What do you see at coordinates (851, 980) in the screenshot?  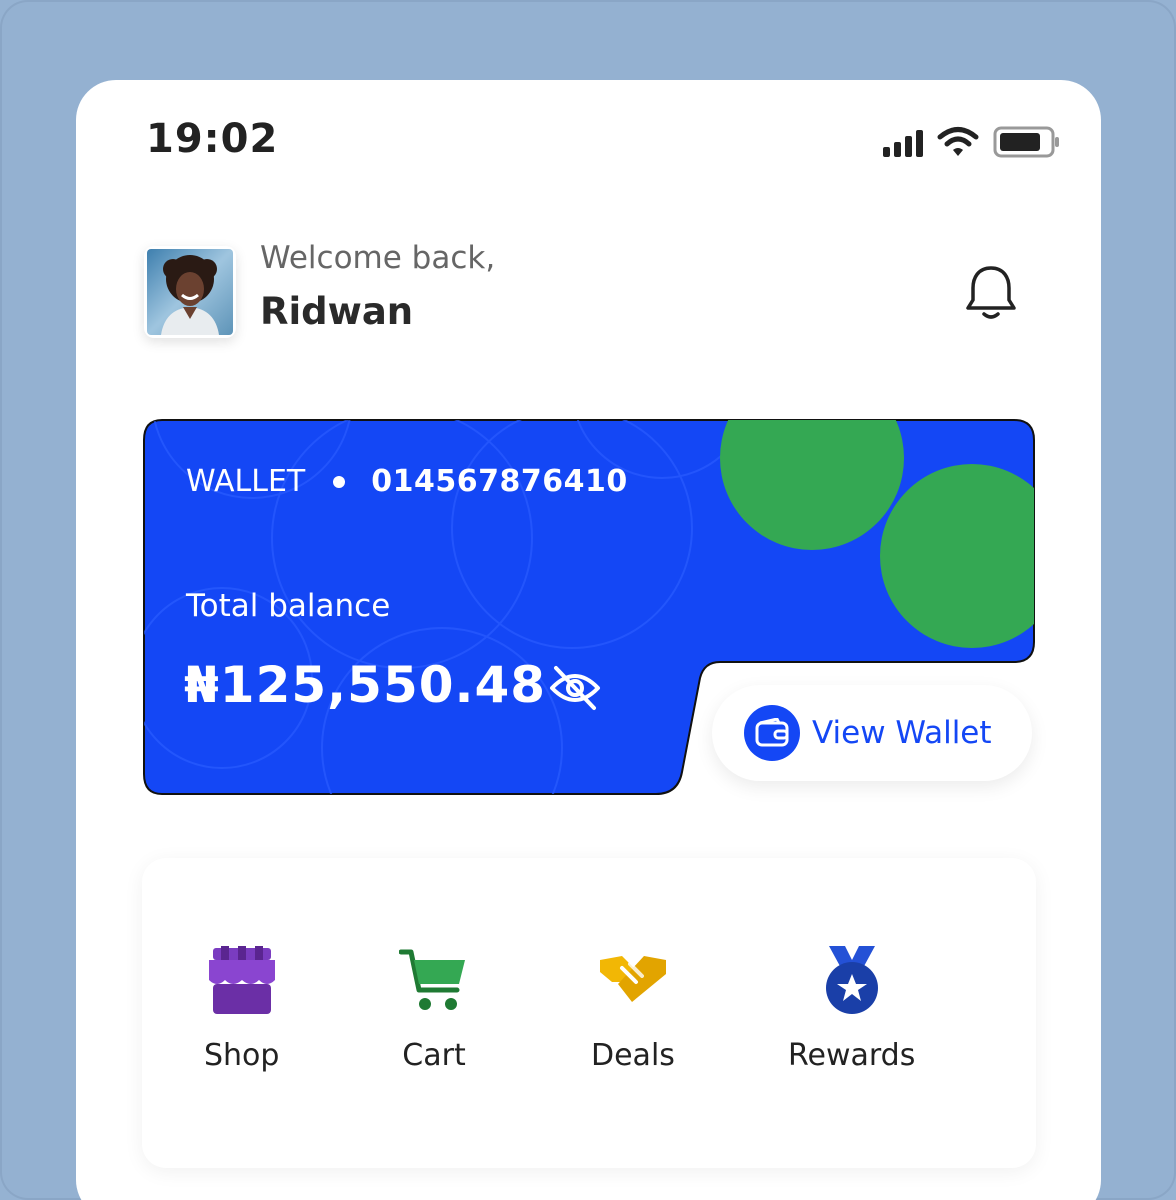 I see `medal-icon` at bounding box center [851, 980].